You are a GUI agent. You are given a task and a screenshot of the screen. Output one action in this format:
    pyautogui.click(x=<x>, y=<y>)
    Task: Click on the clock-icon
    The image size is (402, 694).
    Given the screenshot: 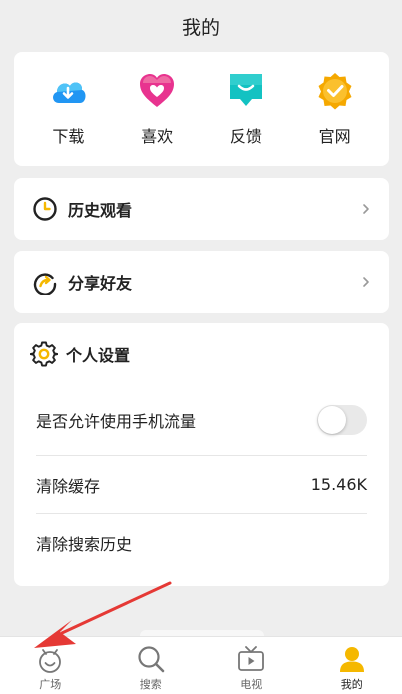 What is the action you would take?
    pyautogui.click(x=45, y=209)
    